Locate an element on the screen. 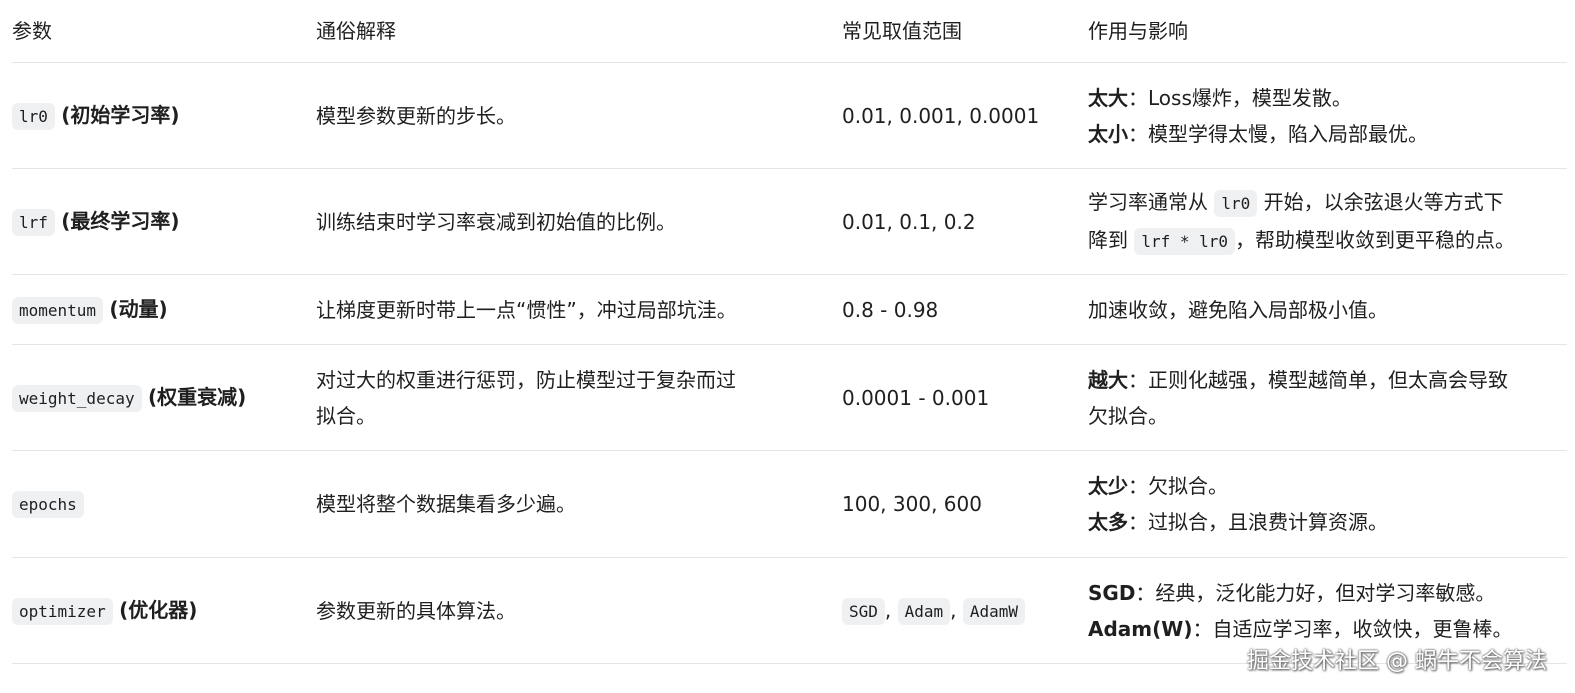 This screenshot has height=693, width=1575. effect-text: ：经典，泛化能力好，但对学习率敏感。 is located at coordinates (1315, 592).